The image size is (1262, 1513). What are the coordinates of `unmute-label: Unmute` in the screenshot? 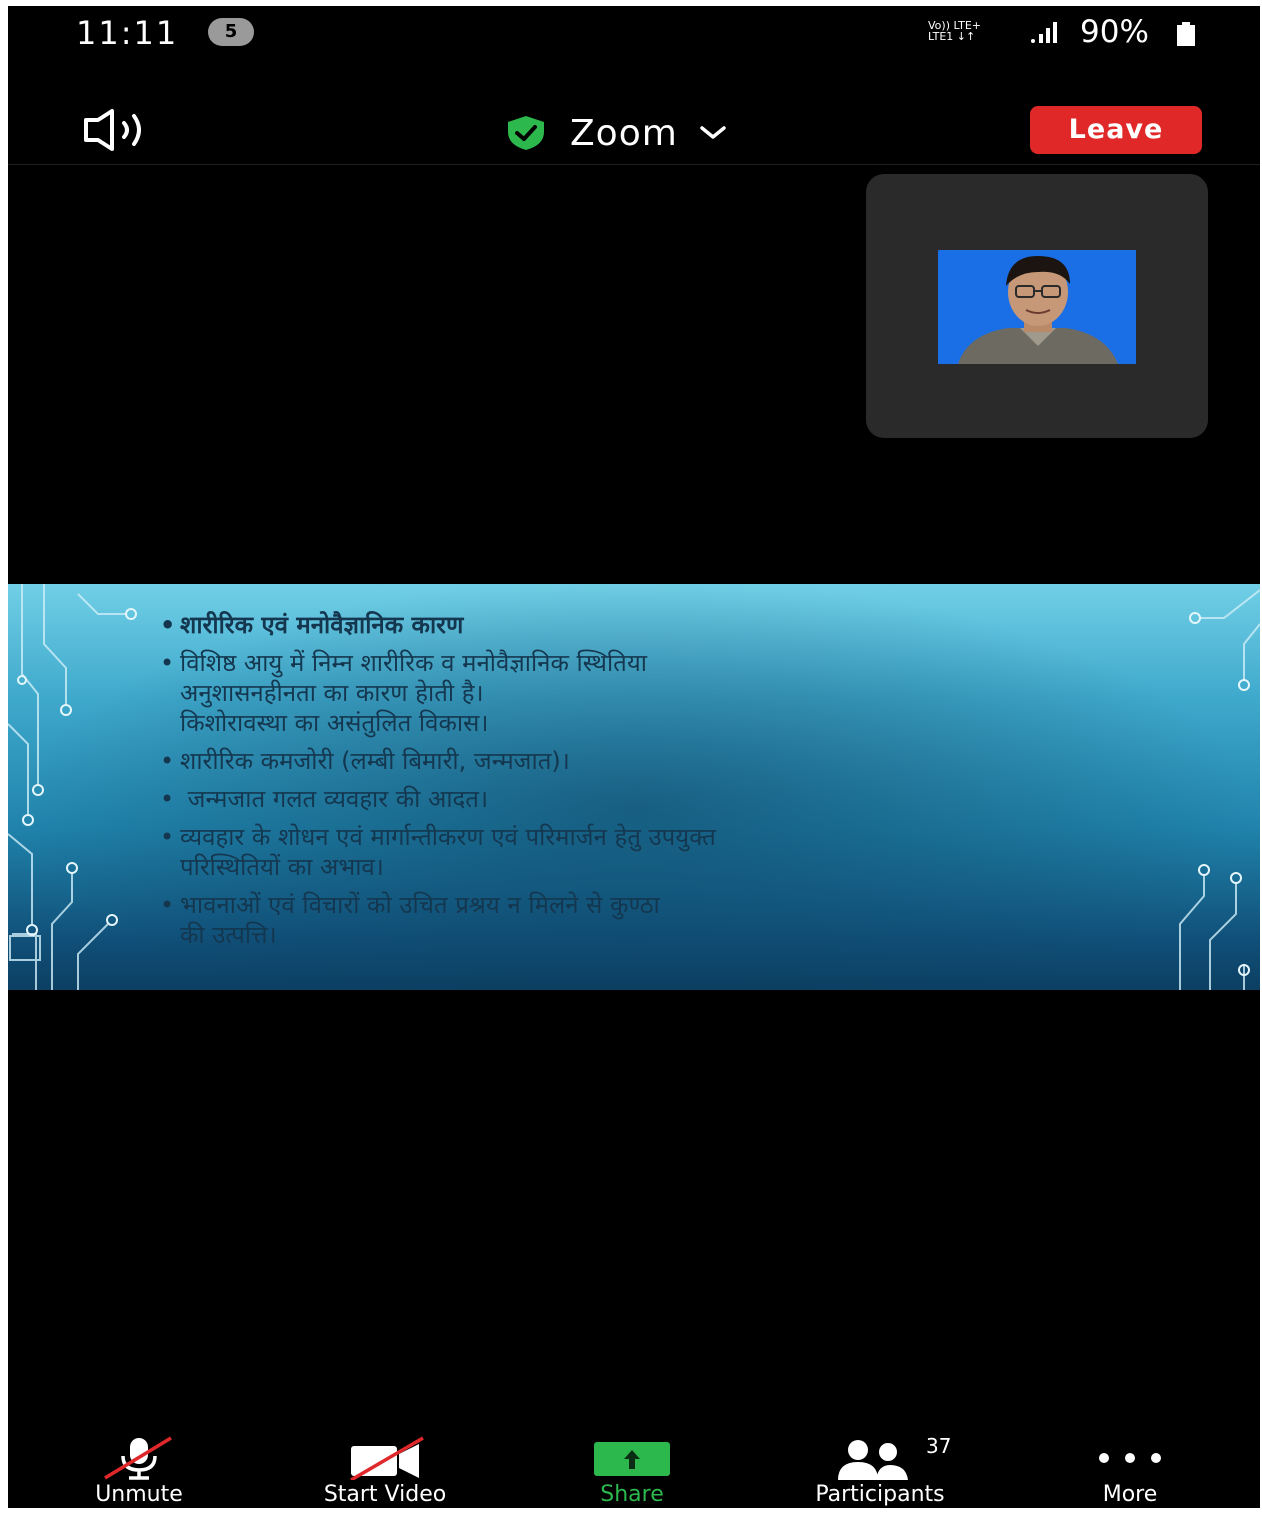 It's located at (139, 1494).